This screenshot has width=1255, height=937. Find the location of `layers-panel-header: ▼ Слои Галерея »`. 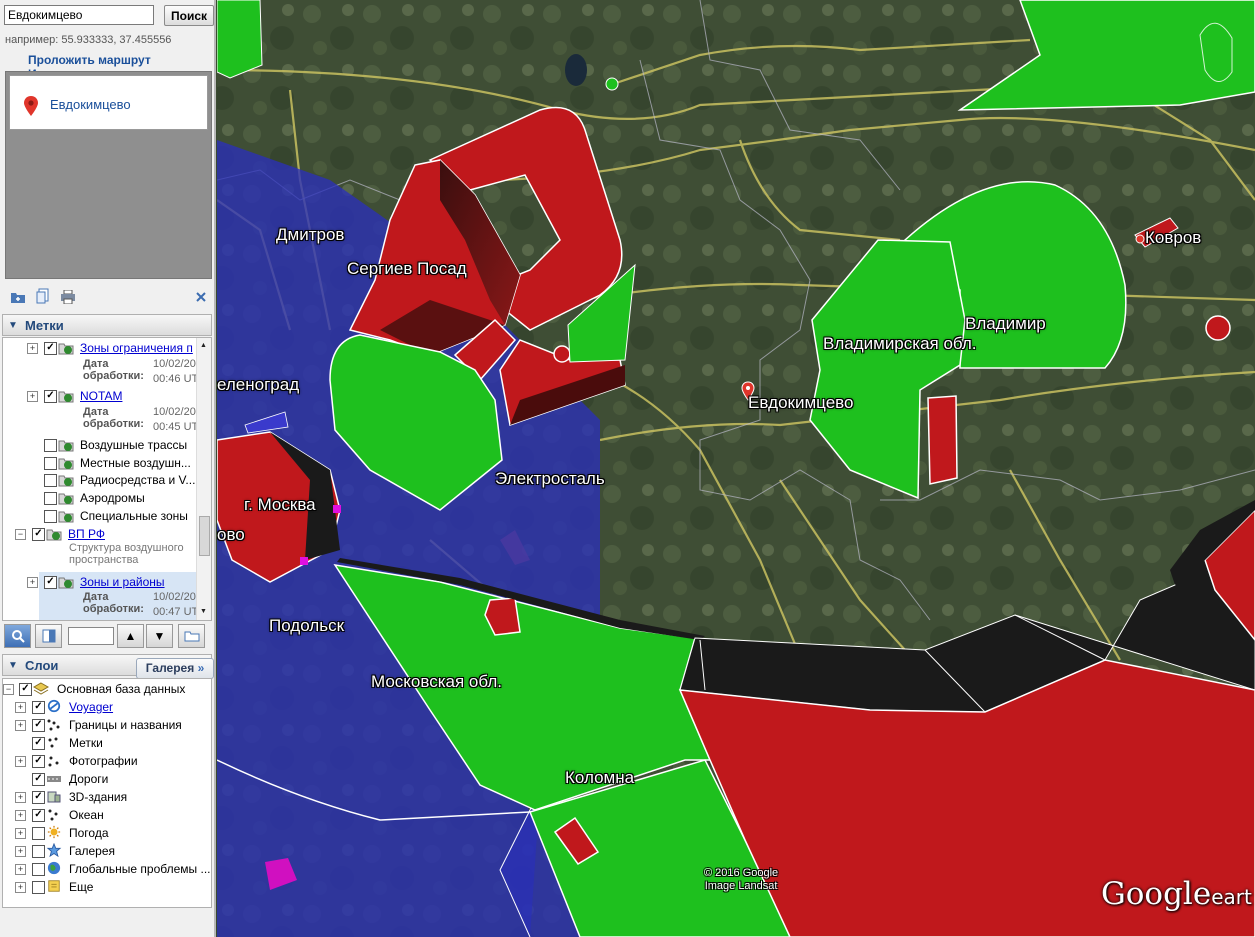

layers-panel-header: ▼ Слои Галерея » is located at coordinates (108, 666).